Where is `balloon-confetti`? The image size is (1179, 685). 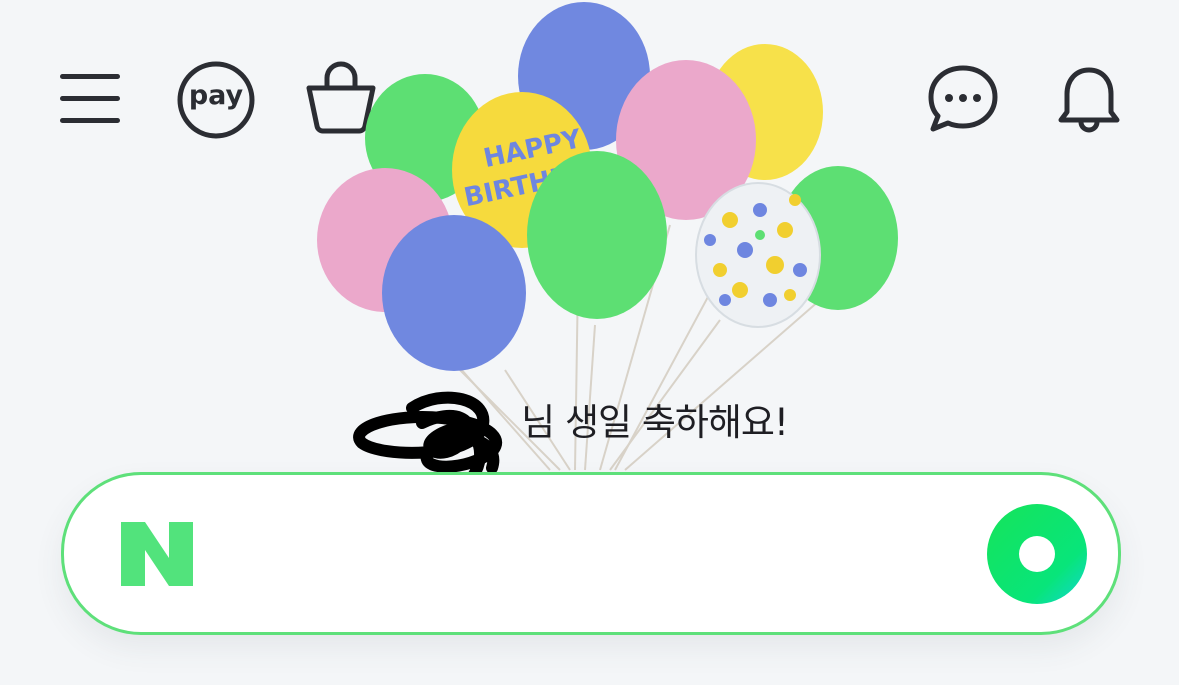 balloon-confetti is located at coordinates (758, 255).